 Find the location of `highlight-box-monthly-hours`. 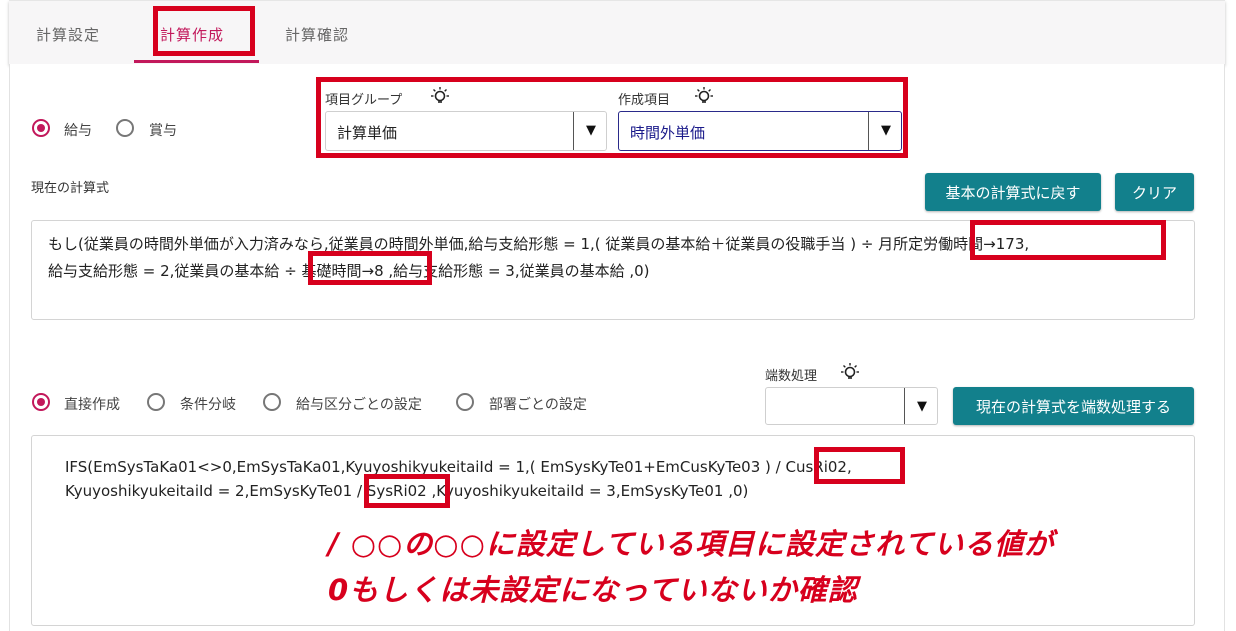

highlight-box-monthly-hours is located at coordinates (1068, 240).